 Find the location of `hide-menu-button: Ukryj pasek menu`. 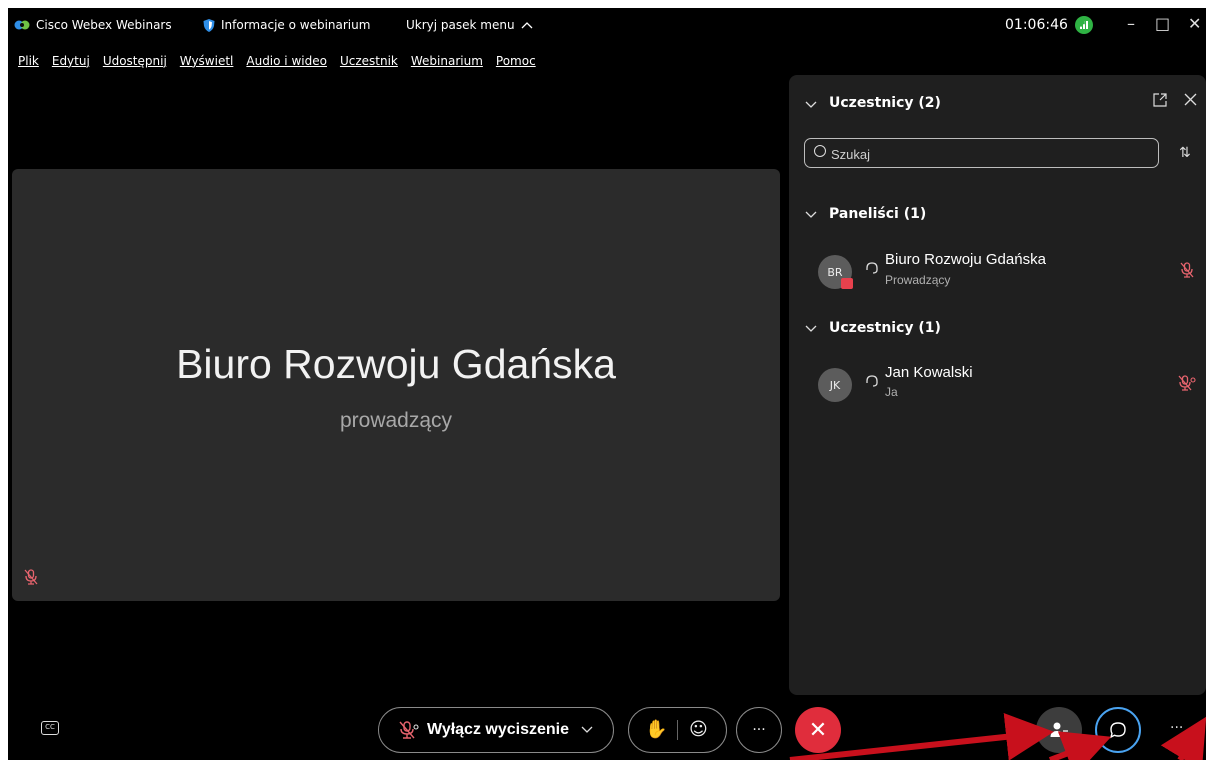

hide-menu-button: Ukryj pasek menu is located at coordinates (469, 25).